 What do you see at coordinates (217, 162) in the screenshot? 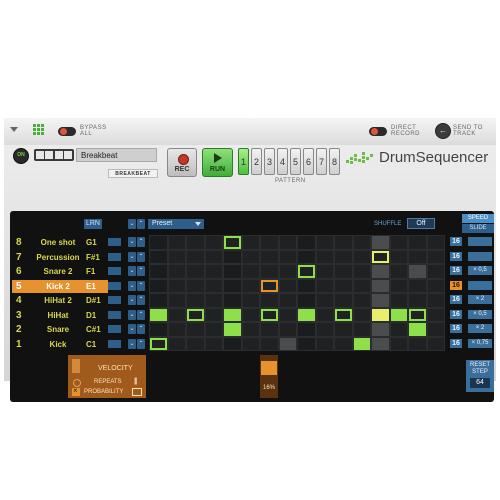
I see `run-button: RUN` at bounding box center [217, 162].